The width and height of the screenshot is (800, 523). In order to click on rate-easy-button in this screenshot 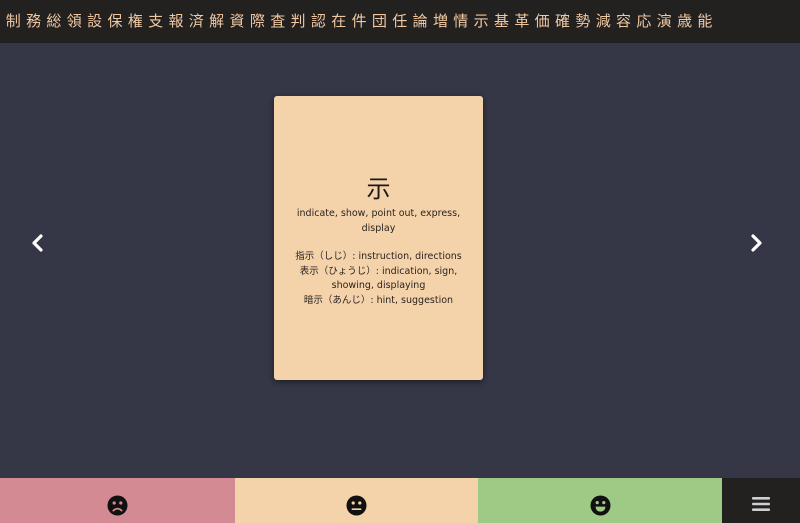, I will do `click(600, 500)`.